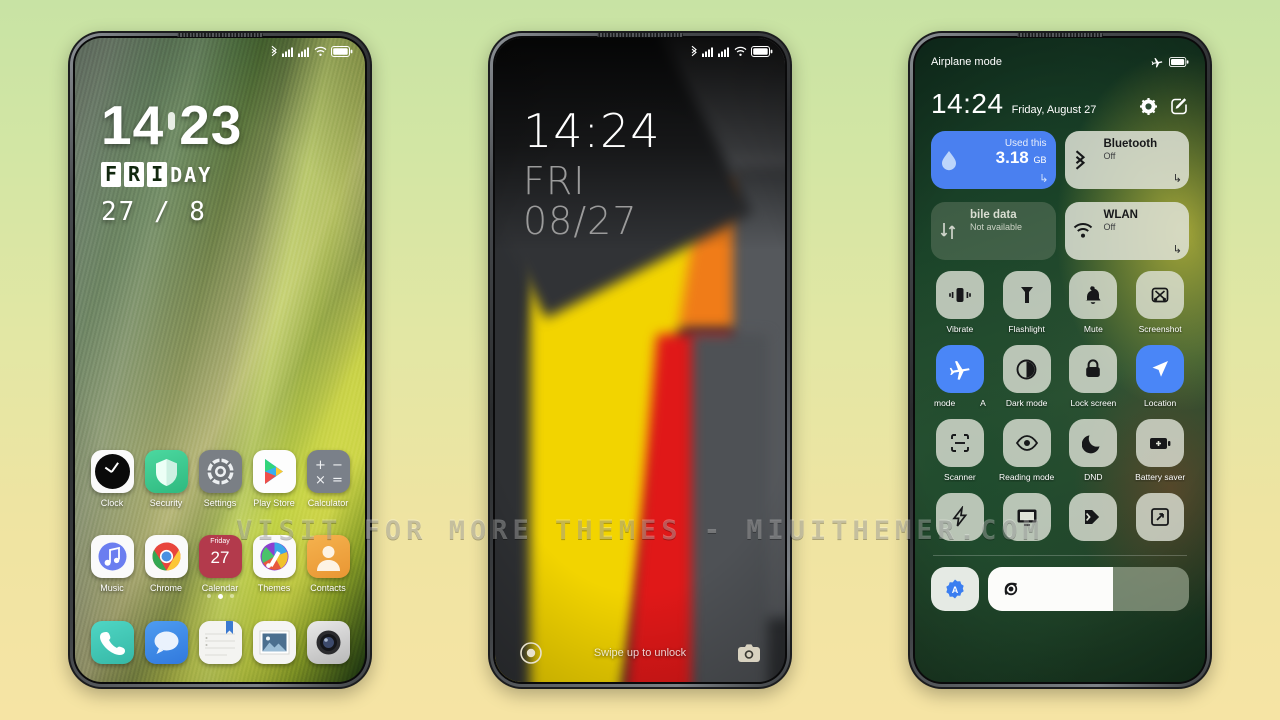 The width and height of the screenshot is (1280, 720). Describe the element at coordinates (1040, 160) in the screenshot. I see `data-usage-unit: GB` at that location.